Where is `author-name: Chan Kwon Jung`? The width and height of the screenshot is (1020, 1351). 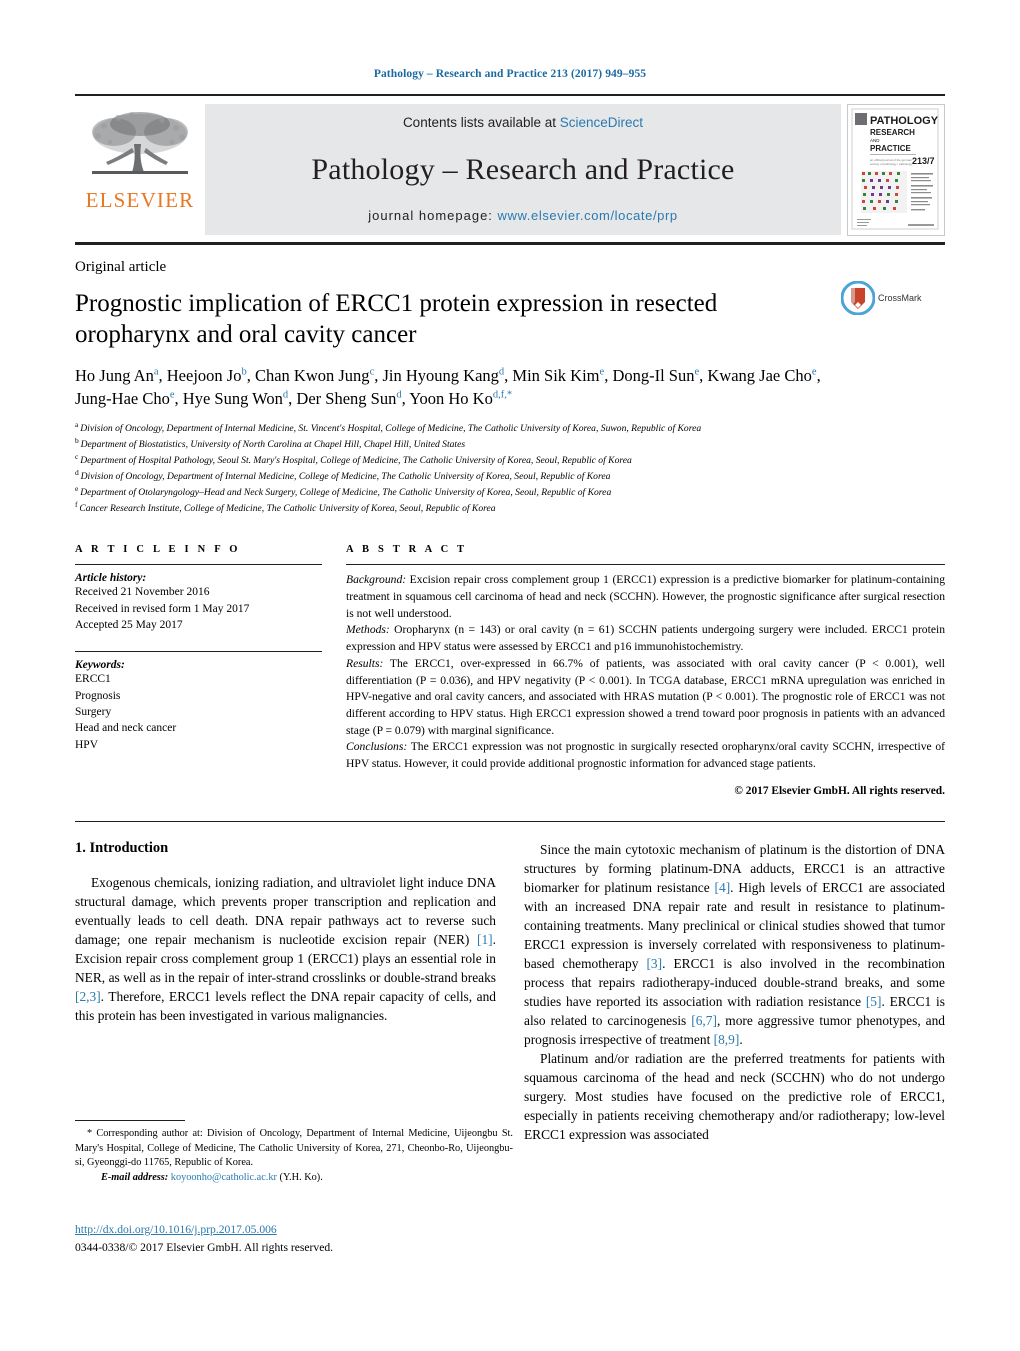 author-name: Chan Kwon Jung is located at coordinates (312, 375).